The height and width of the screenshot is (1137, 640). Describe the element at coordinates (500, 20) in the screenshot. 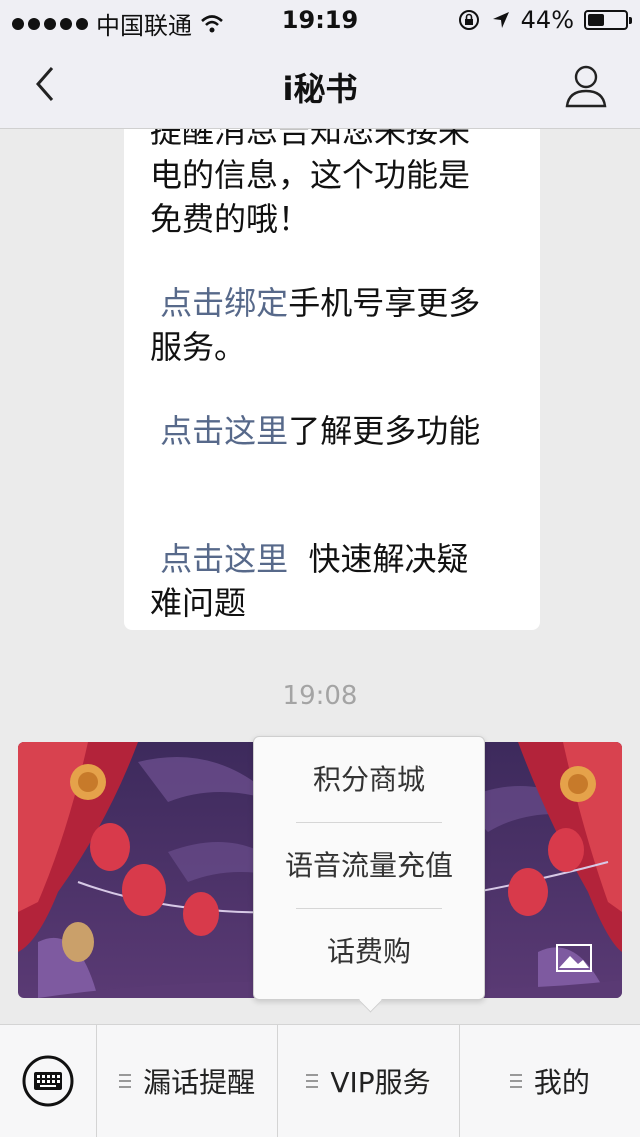

I see `location-arrow-icon` at that location.